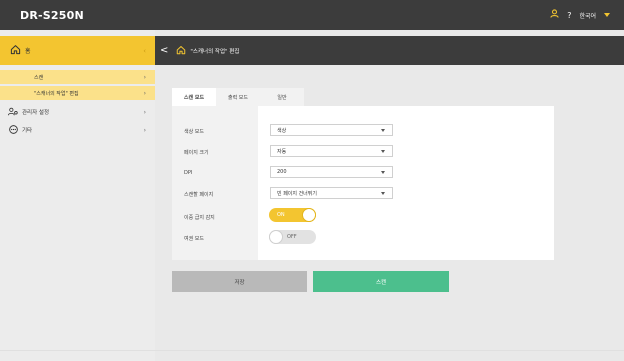 Image resolution: width=624 pixels, height=361 pixels. Describe the element at coordinates (292, 215) in the screenshot. I see `double-feed-toggle: ON` at that location.